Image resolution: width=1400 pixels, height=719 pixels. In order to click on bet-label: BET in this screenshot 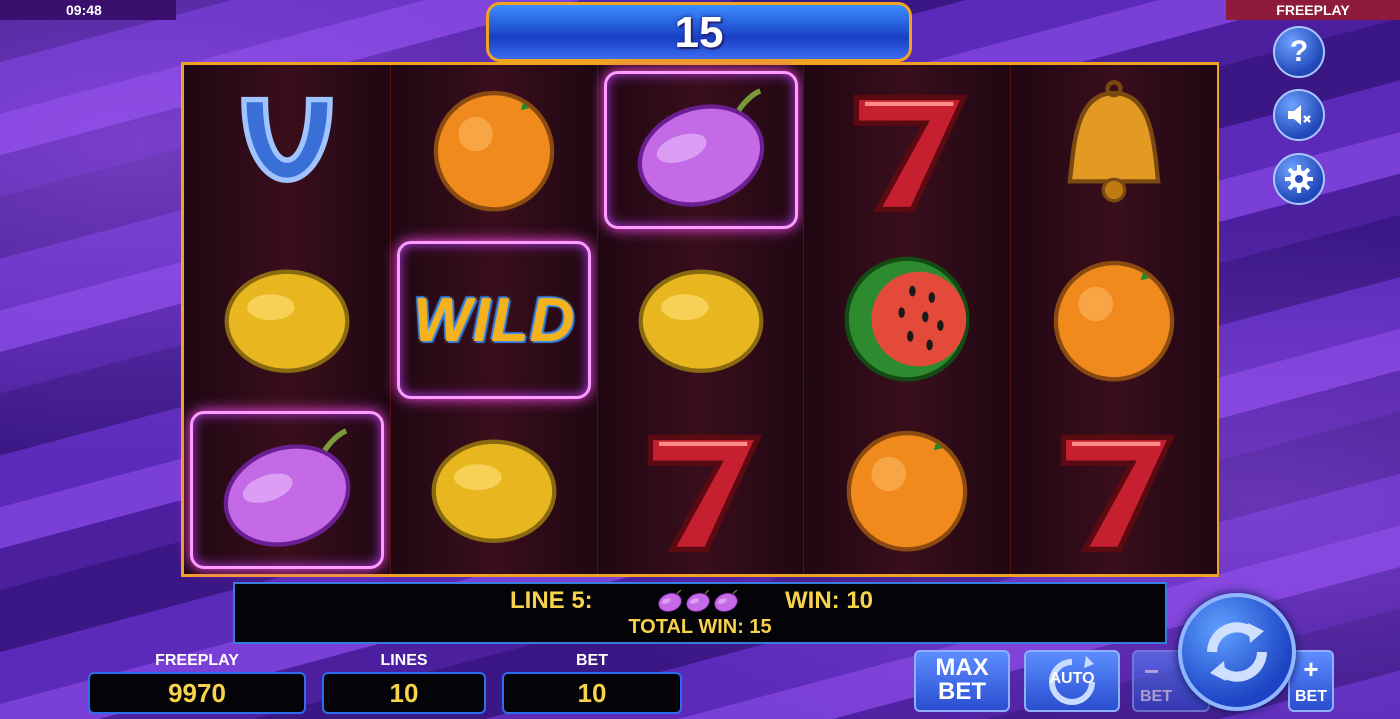, I will do `click(592, 660)`.